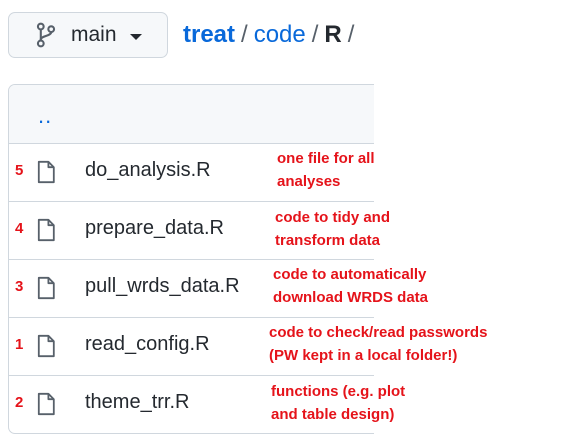 This screenshot has width=574, height=434. What do you see at coordinates (19, 170) in the screenshot?
I see `rank-label: 5` at bounding box center [19, 170].